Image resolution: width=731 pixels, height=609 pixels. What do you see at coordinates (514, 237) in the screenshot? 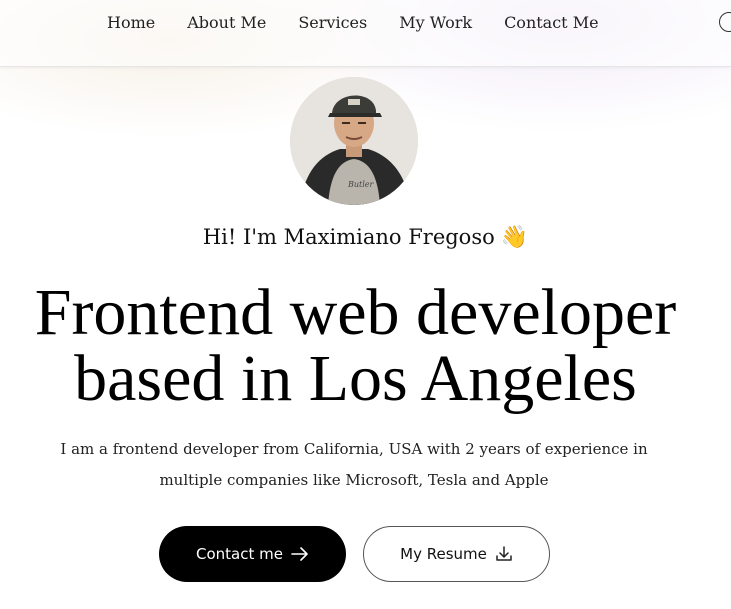
I see `waving-hand-icon: 👋` at bounding box center [514, 237].